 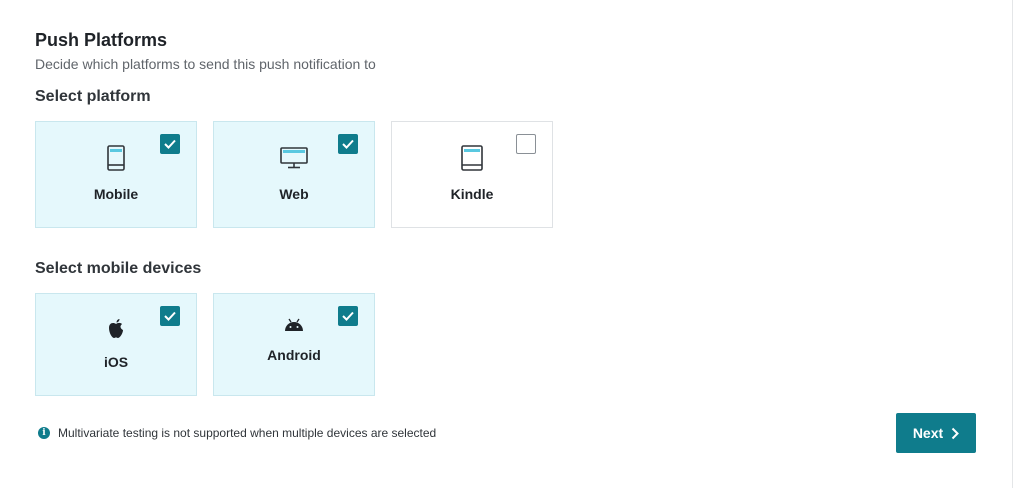 What do you see at coordinates (294, 325) in the screenshot?
I see `android-icon` at bounding box center [294, 325].